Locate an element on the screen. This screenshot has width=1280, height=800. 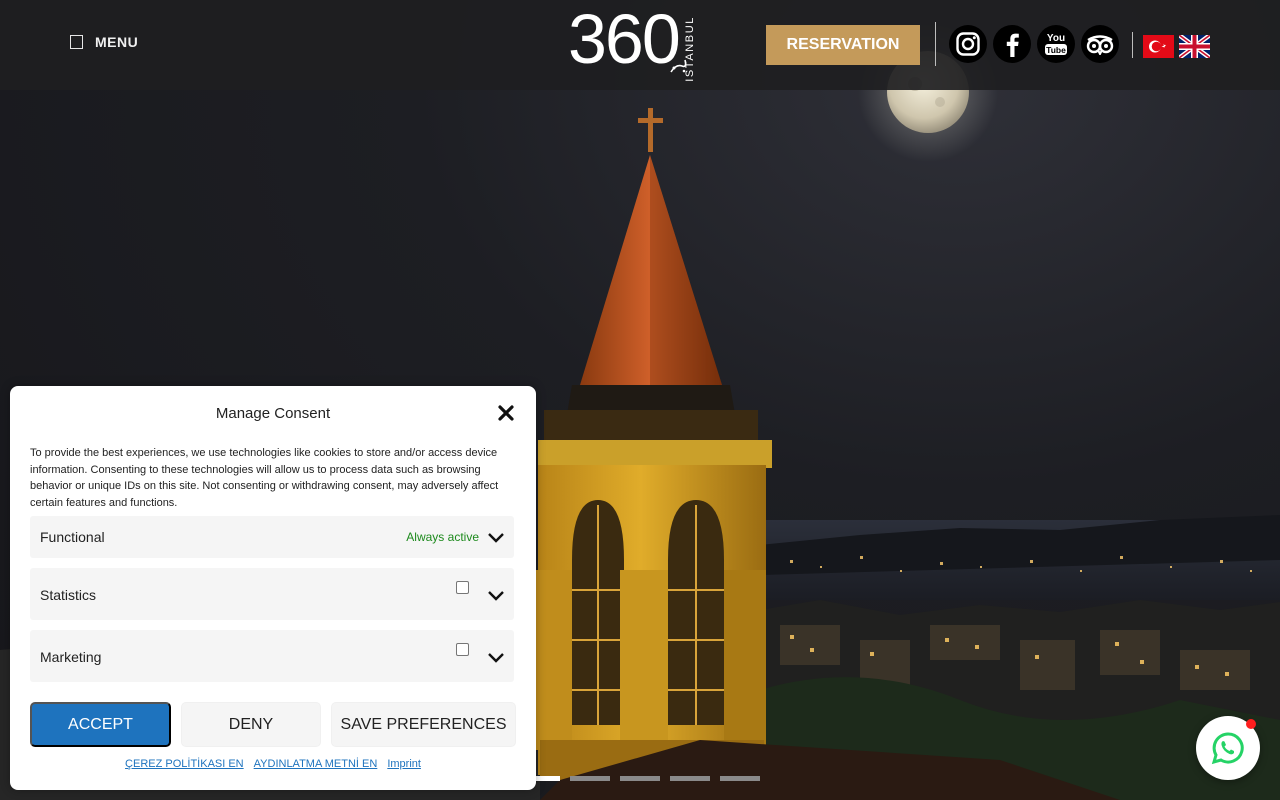
tripadvisor-icon is located at coordinates (1100, 45).